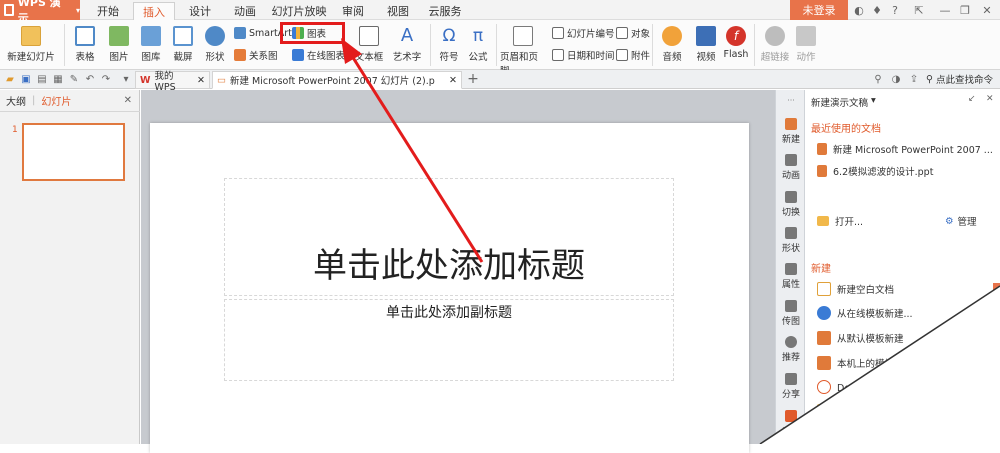 The width and height of the screenshot is (1000, 453). What do you see at coordinates (417, 159) in the screenshot?
I see `red-arrow-icon` at bounding box center [417, 159].